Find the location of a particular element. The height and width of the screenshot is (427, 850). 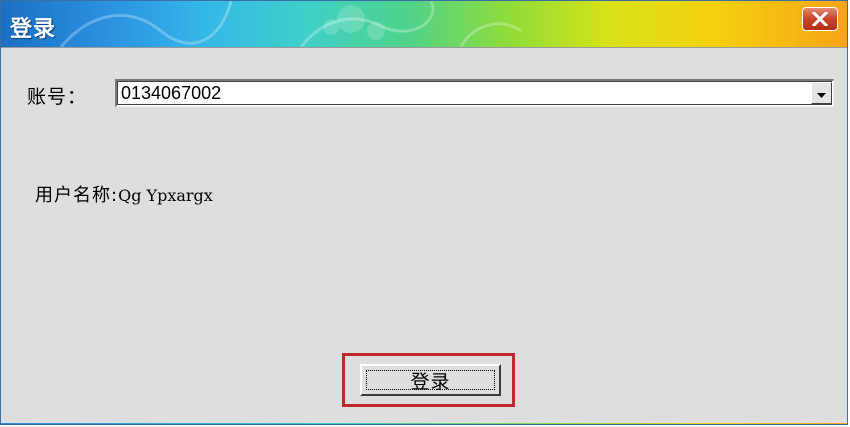

account-input: 0134067002 is located at coordinates (171, 93).